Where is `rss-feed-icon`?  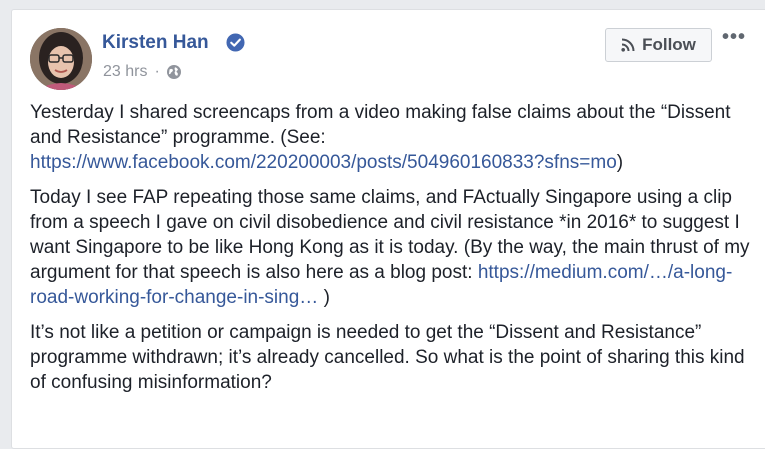 rss-feed-icon is located at coordinates (628, 45).